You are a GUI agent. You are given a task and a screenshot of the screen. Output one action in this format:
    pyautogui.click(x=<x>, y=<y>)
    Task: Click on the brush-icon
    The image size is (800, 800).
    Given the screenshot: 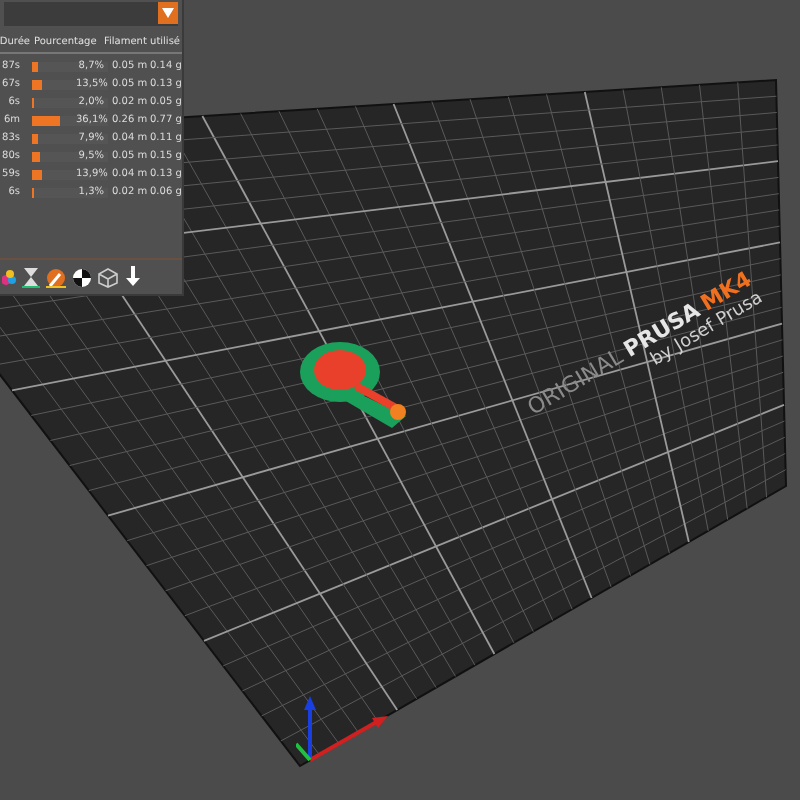 What is the action you would take?
    pyautogui.click(x=56, y=277)
    